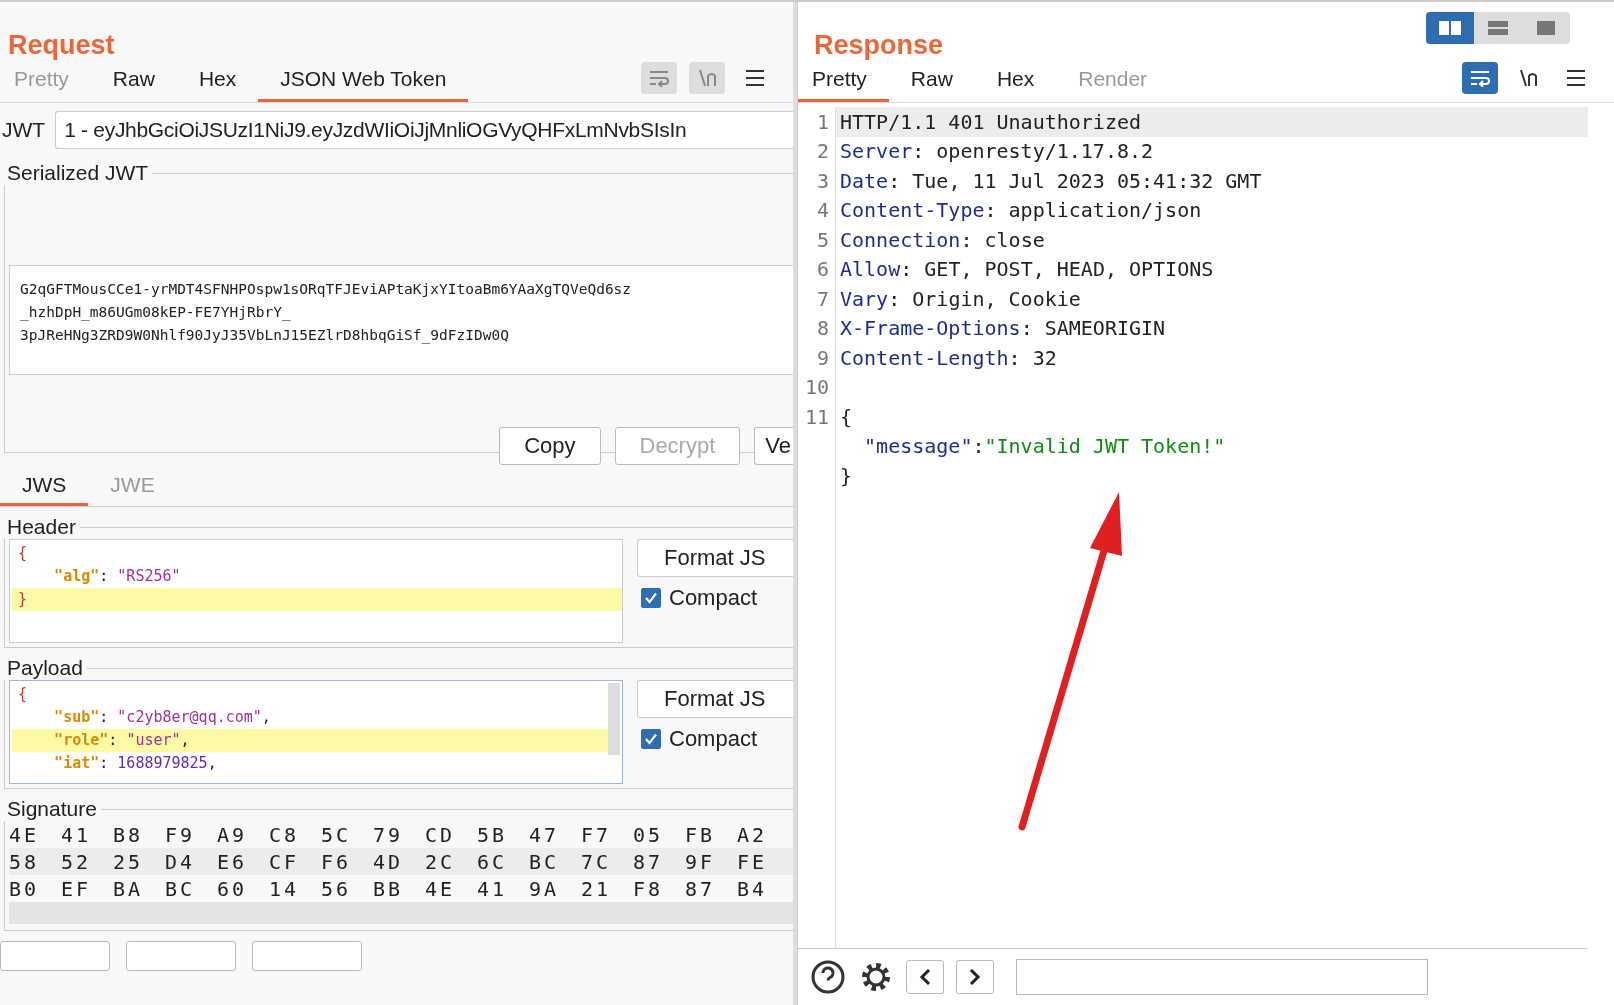 Image resolution: width=1614 pixels, height=1005 pixels. I want to click on signature-byte: 14, so click(285, 888).